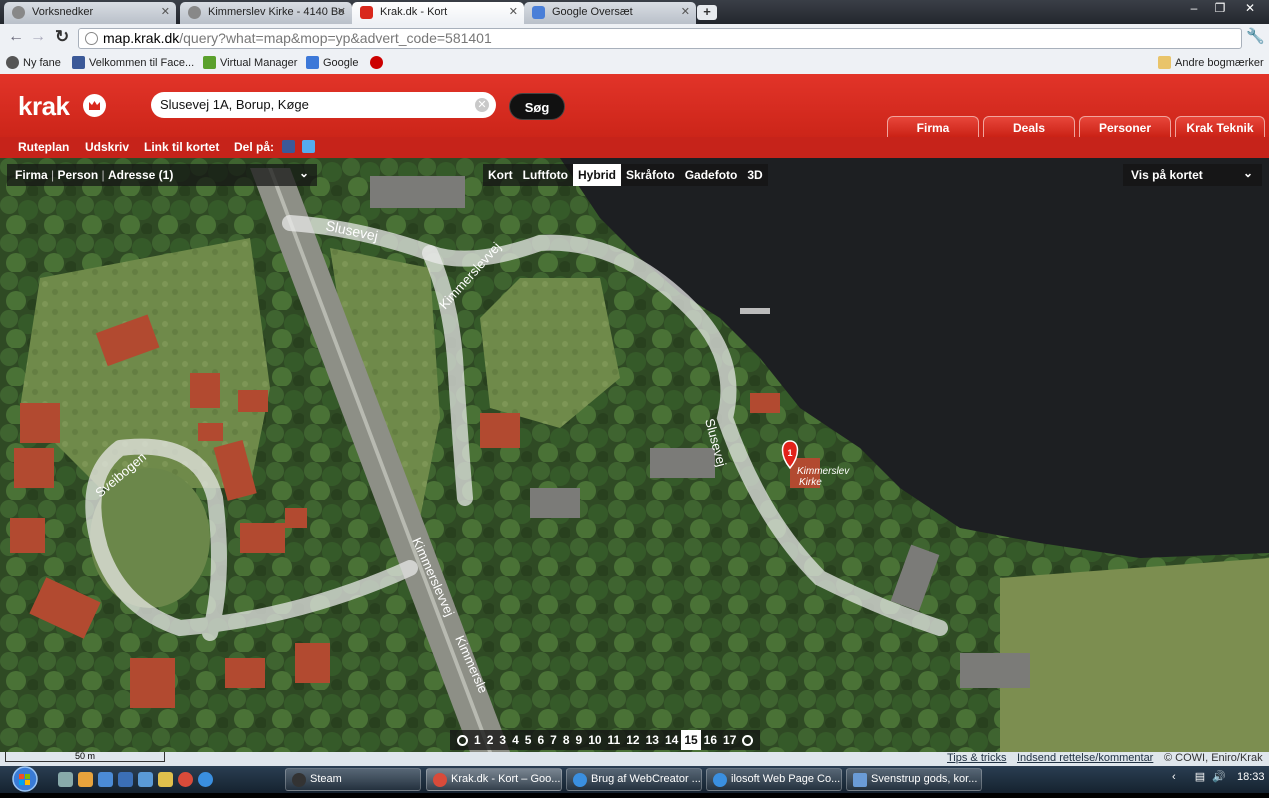 This screenshot has width=1269, height=798. What do you see at coordinates (462, 740) in the screenshot?
I see `zoom-out-icon` at bounding box center [462, 740].